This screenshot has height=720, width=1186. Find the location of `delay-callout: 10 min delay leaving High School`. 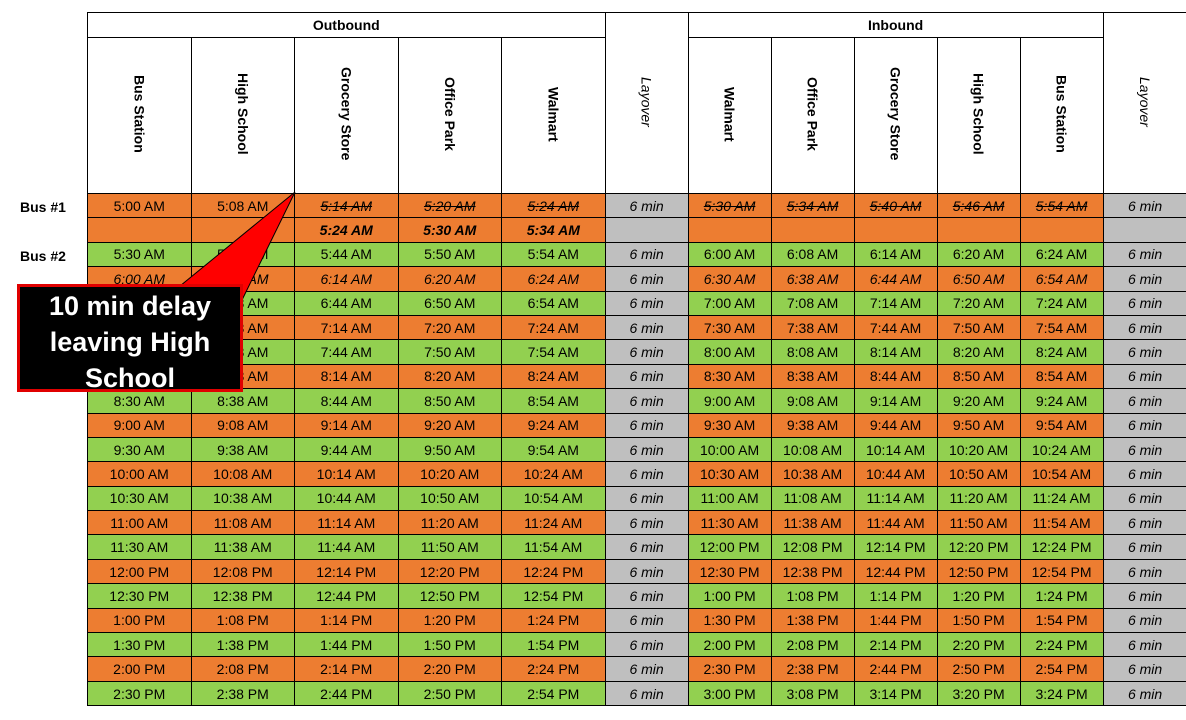

delay-callout: 10 min delay leaving High School is located at coordinates (130, 338).